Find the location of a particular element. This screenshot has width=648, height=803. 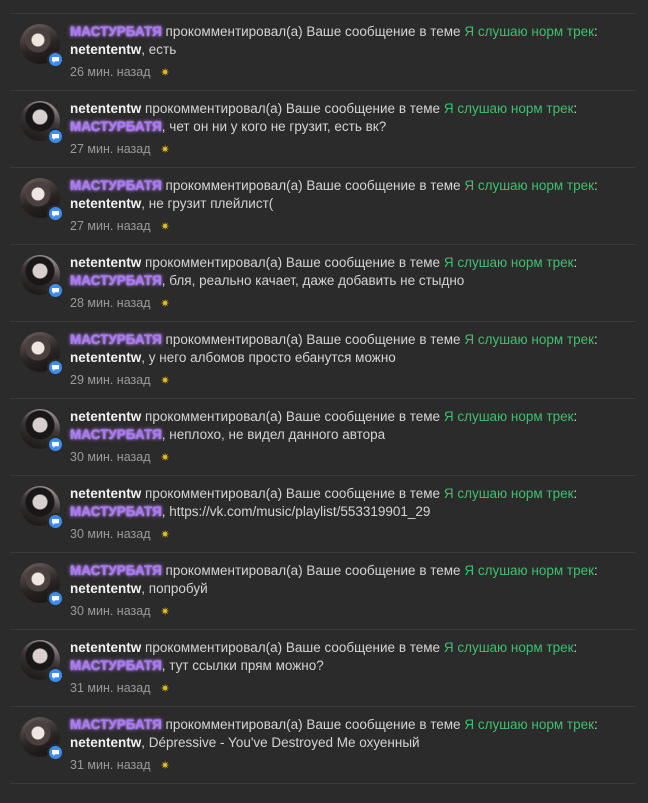

timestamp: 31 мин. назад is located at coordinates (110, 765).